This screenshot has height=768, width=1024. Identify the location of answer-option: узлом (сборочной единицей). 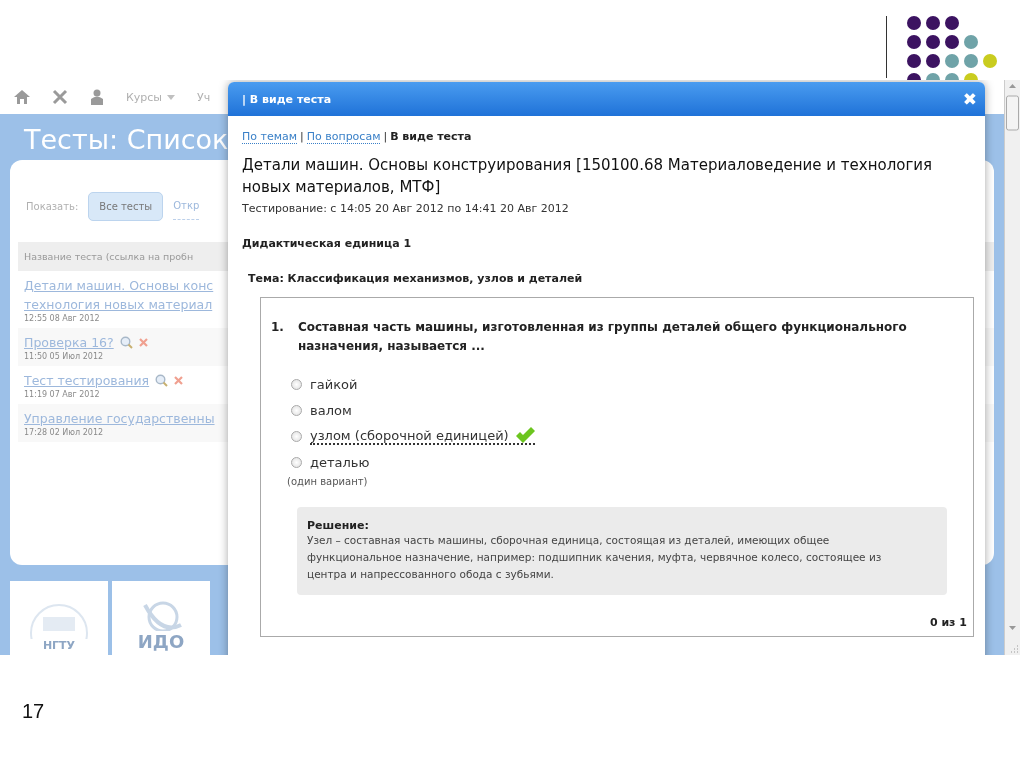
(422, 436).